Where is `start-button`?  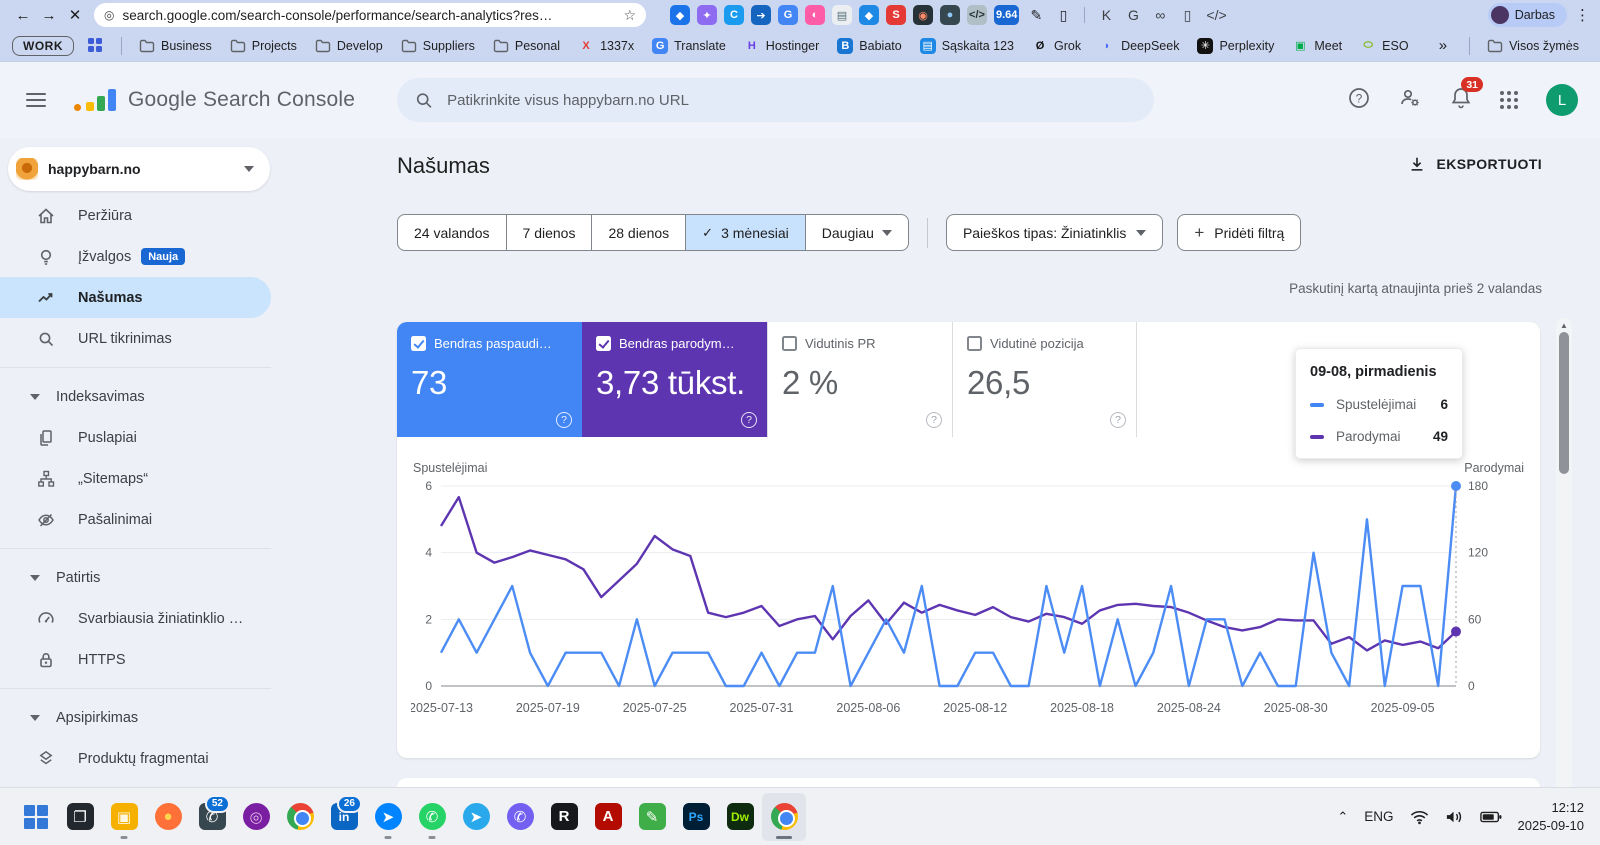 start-button is located at coordinates (36, 817).